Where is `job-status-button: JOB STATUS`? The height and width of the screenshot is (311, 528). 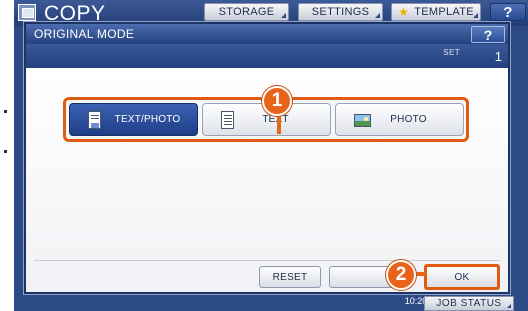
job-status-button: JOB STATUS is located at coordinates (469, 303).